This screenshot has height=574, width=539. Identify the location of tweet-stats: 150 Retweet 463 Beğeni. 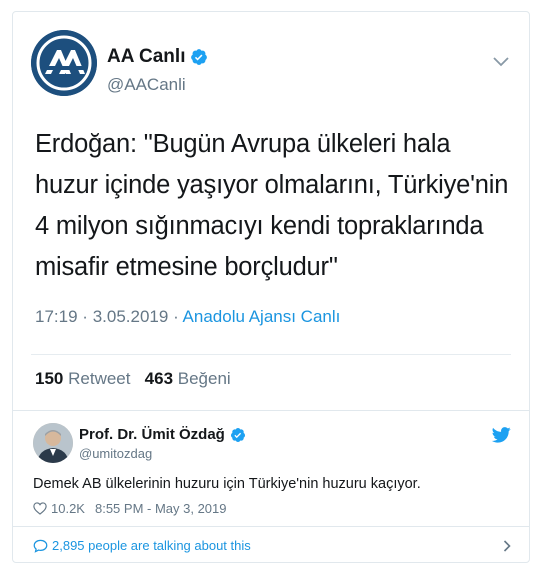
(133, 379).